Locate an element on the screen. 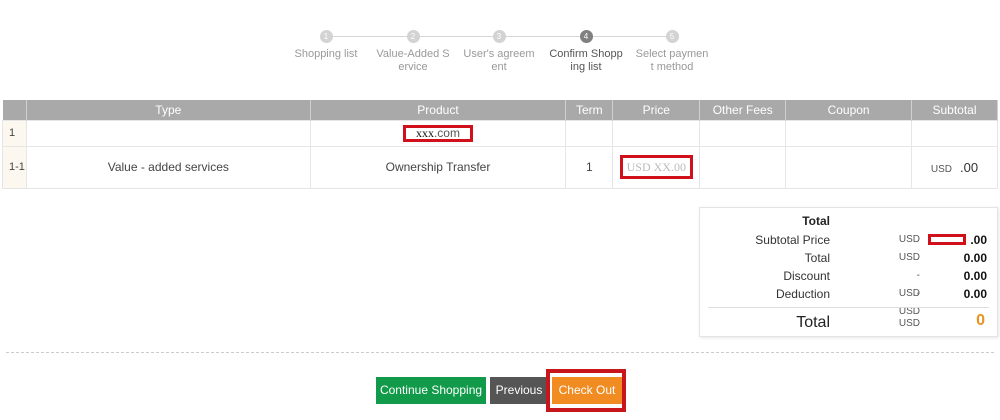  step-number: 4 is located at coordinates (586, 36).